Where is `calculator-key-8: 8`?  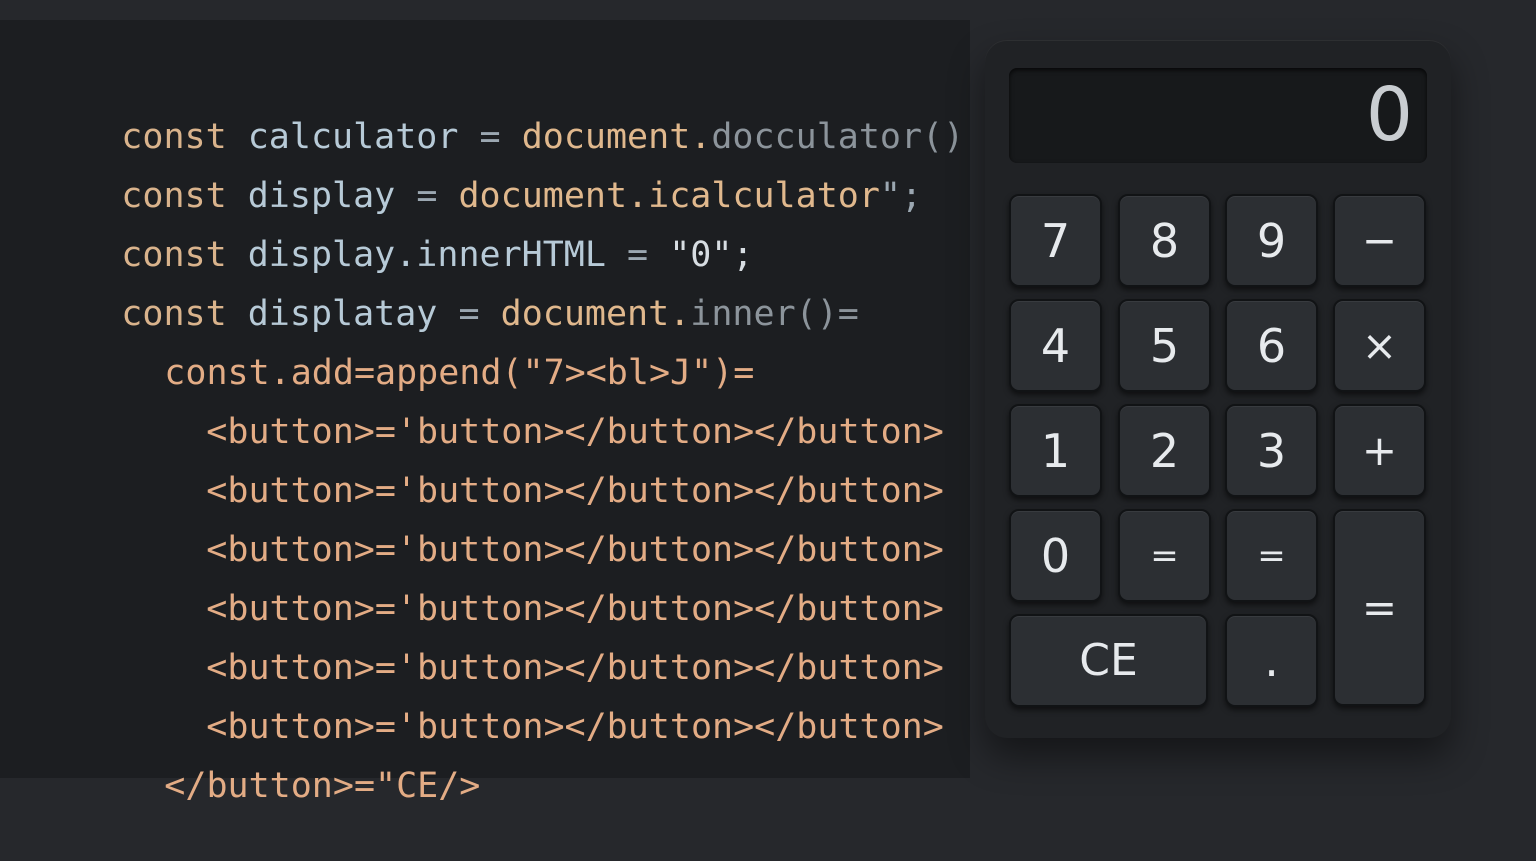
calculator-key-8: 8 is located at coordinates (1164, 240).